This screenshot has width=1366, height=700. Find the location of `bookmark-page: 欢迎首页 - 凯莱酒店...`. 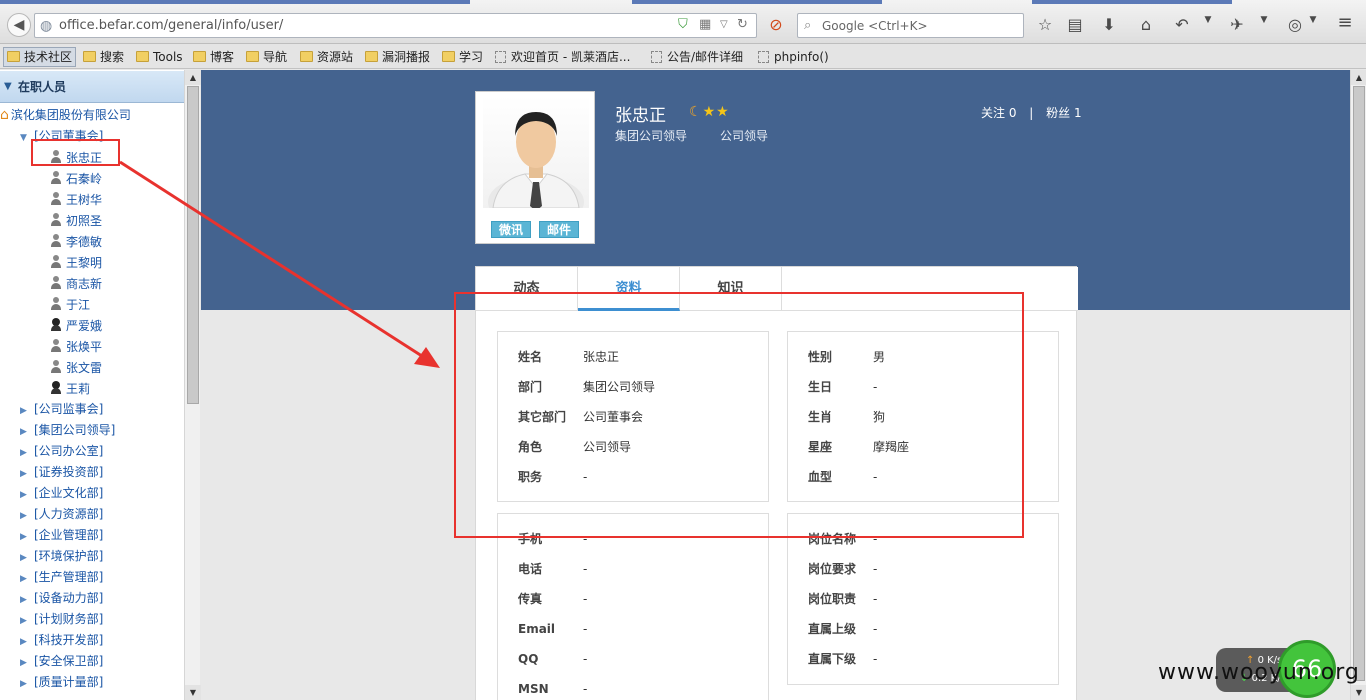

bookmark-page: 欢迎首页 - 凯莱酒店... is located at coordinates (562, 57).